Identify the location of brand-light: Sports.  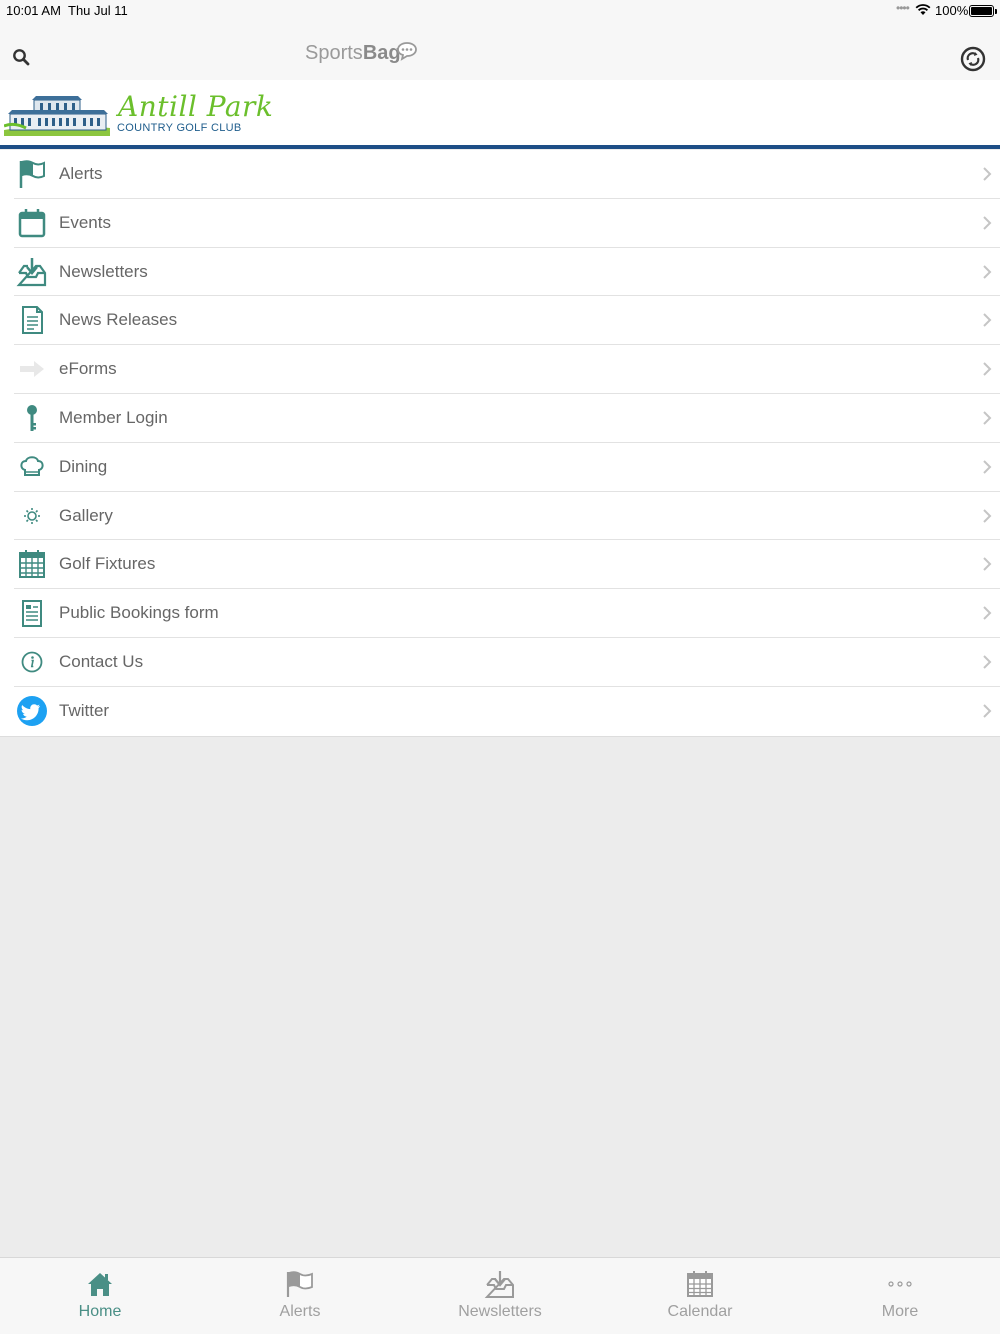
(334, 53).